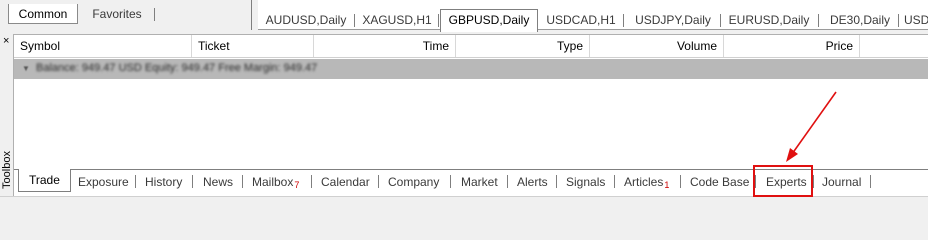 The height and width of the screenshot is (240, 928). Describe the element at coordinates (792, 46) in the screenshot. I see `column-header-price: Price` at that location.